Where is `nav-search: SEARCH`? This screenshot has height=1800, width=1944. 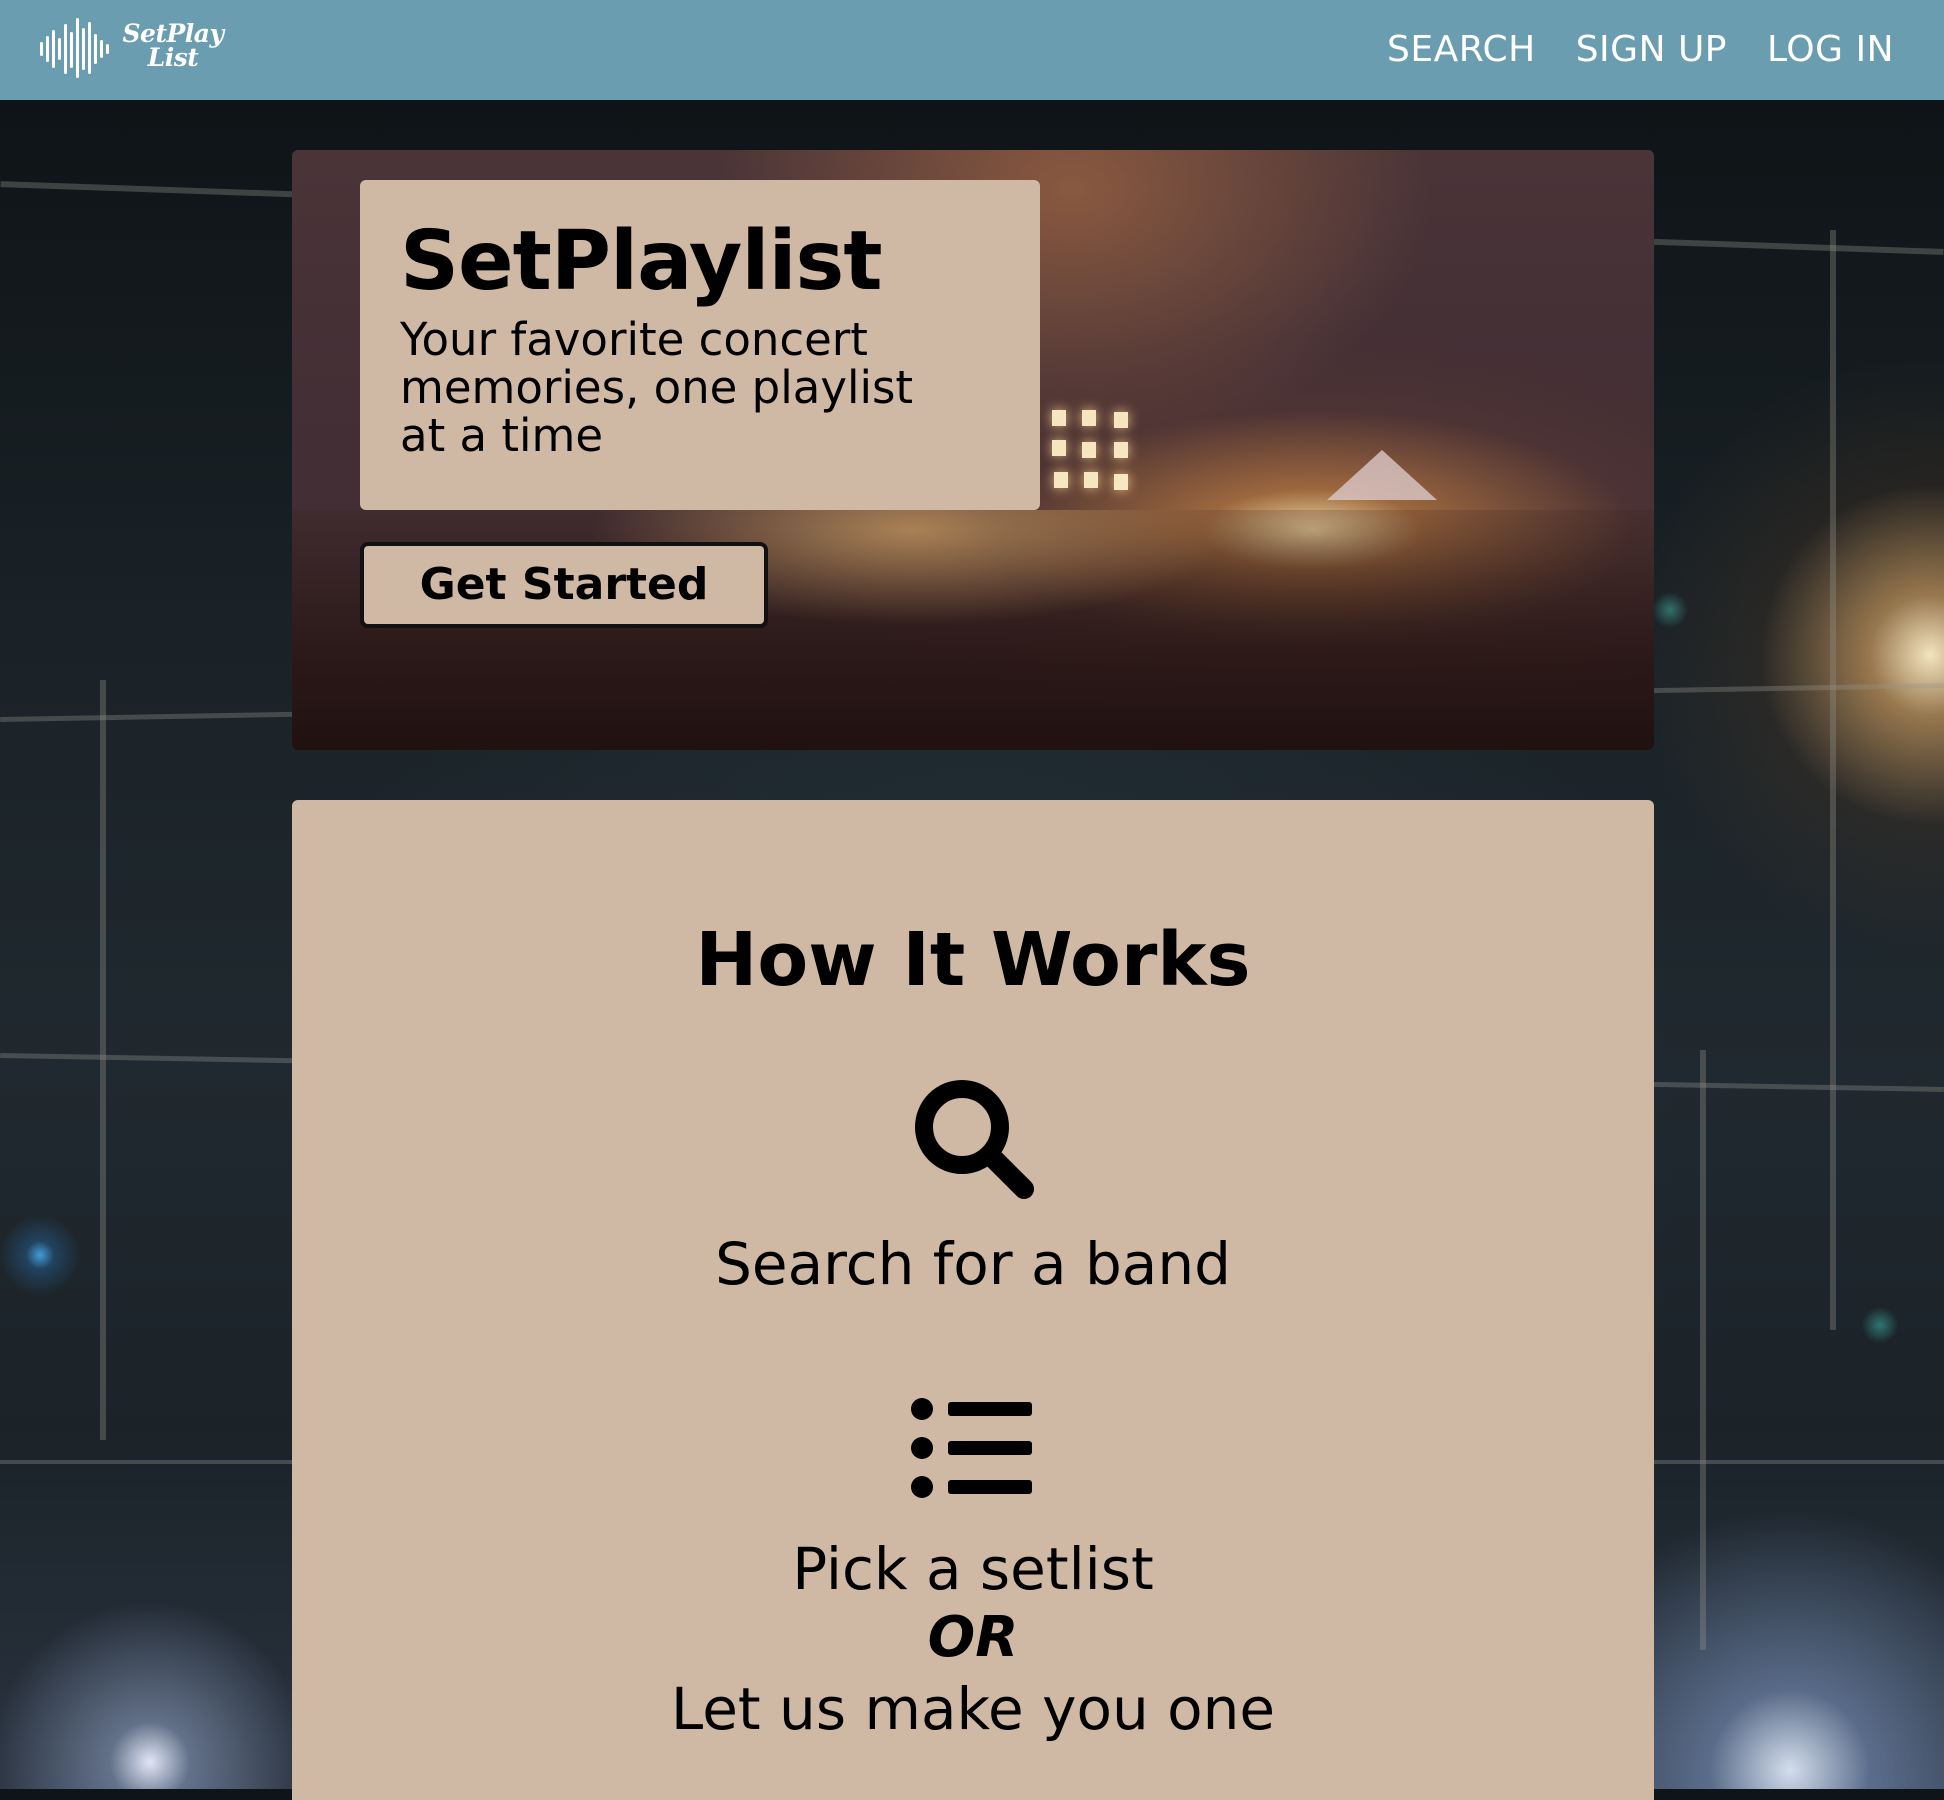 nav-search: SEARCH is located at coordinates (1461, 50).